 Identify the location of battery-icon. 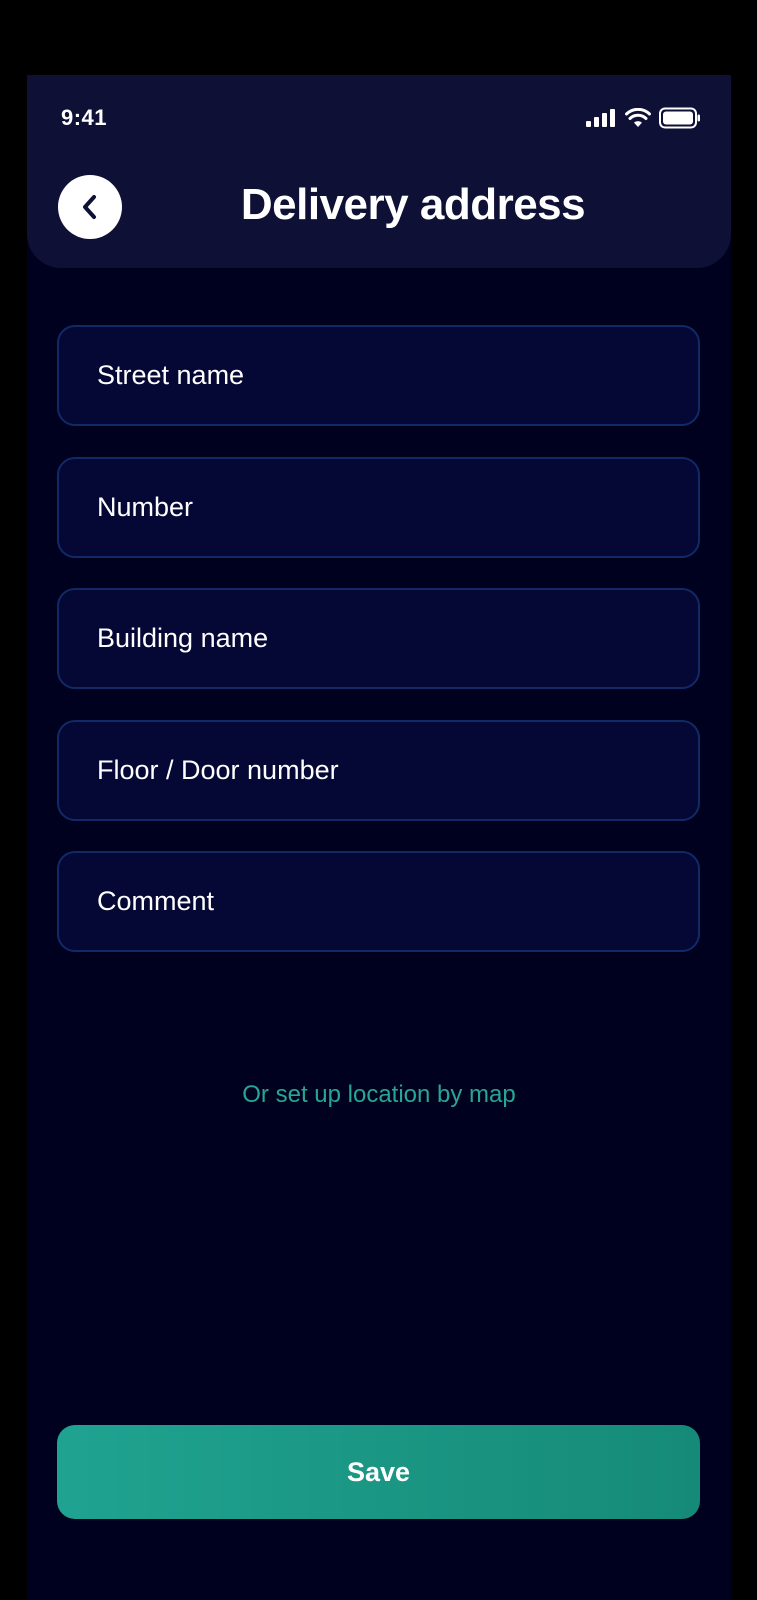
(679, 118).